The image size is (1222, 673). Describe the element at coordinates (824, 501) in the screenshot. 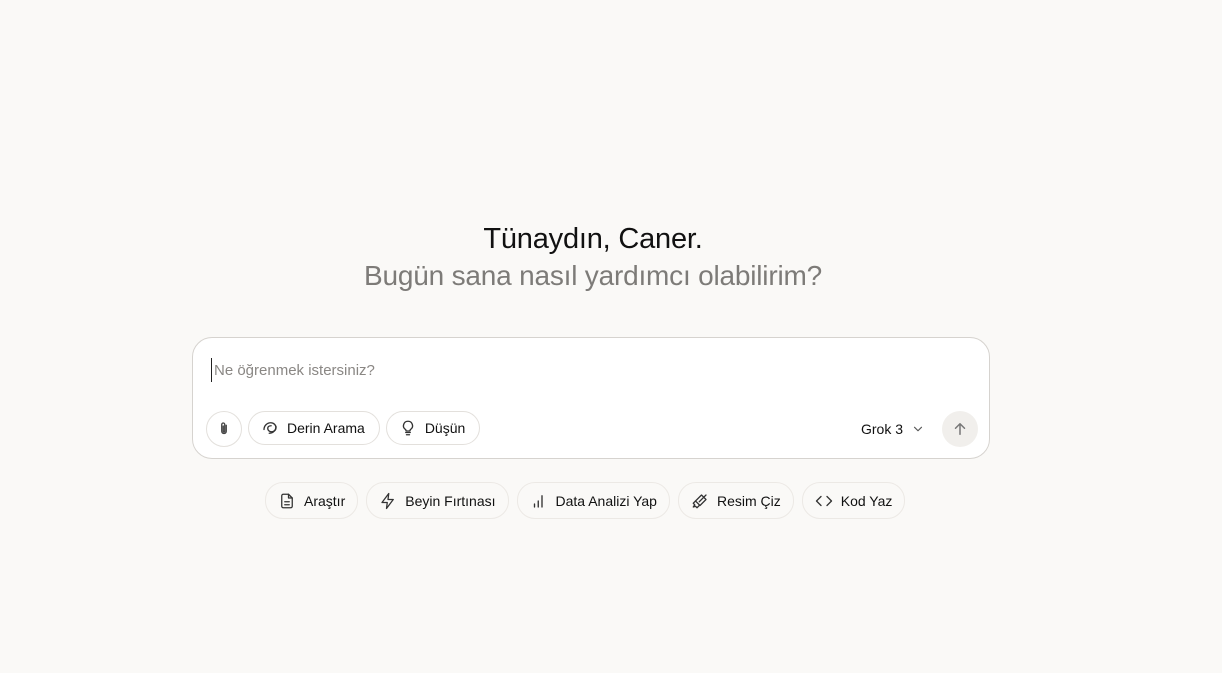

I see `code-icon` at that location.